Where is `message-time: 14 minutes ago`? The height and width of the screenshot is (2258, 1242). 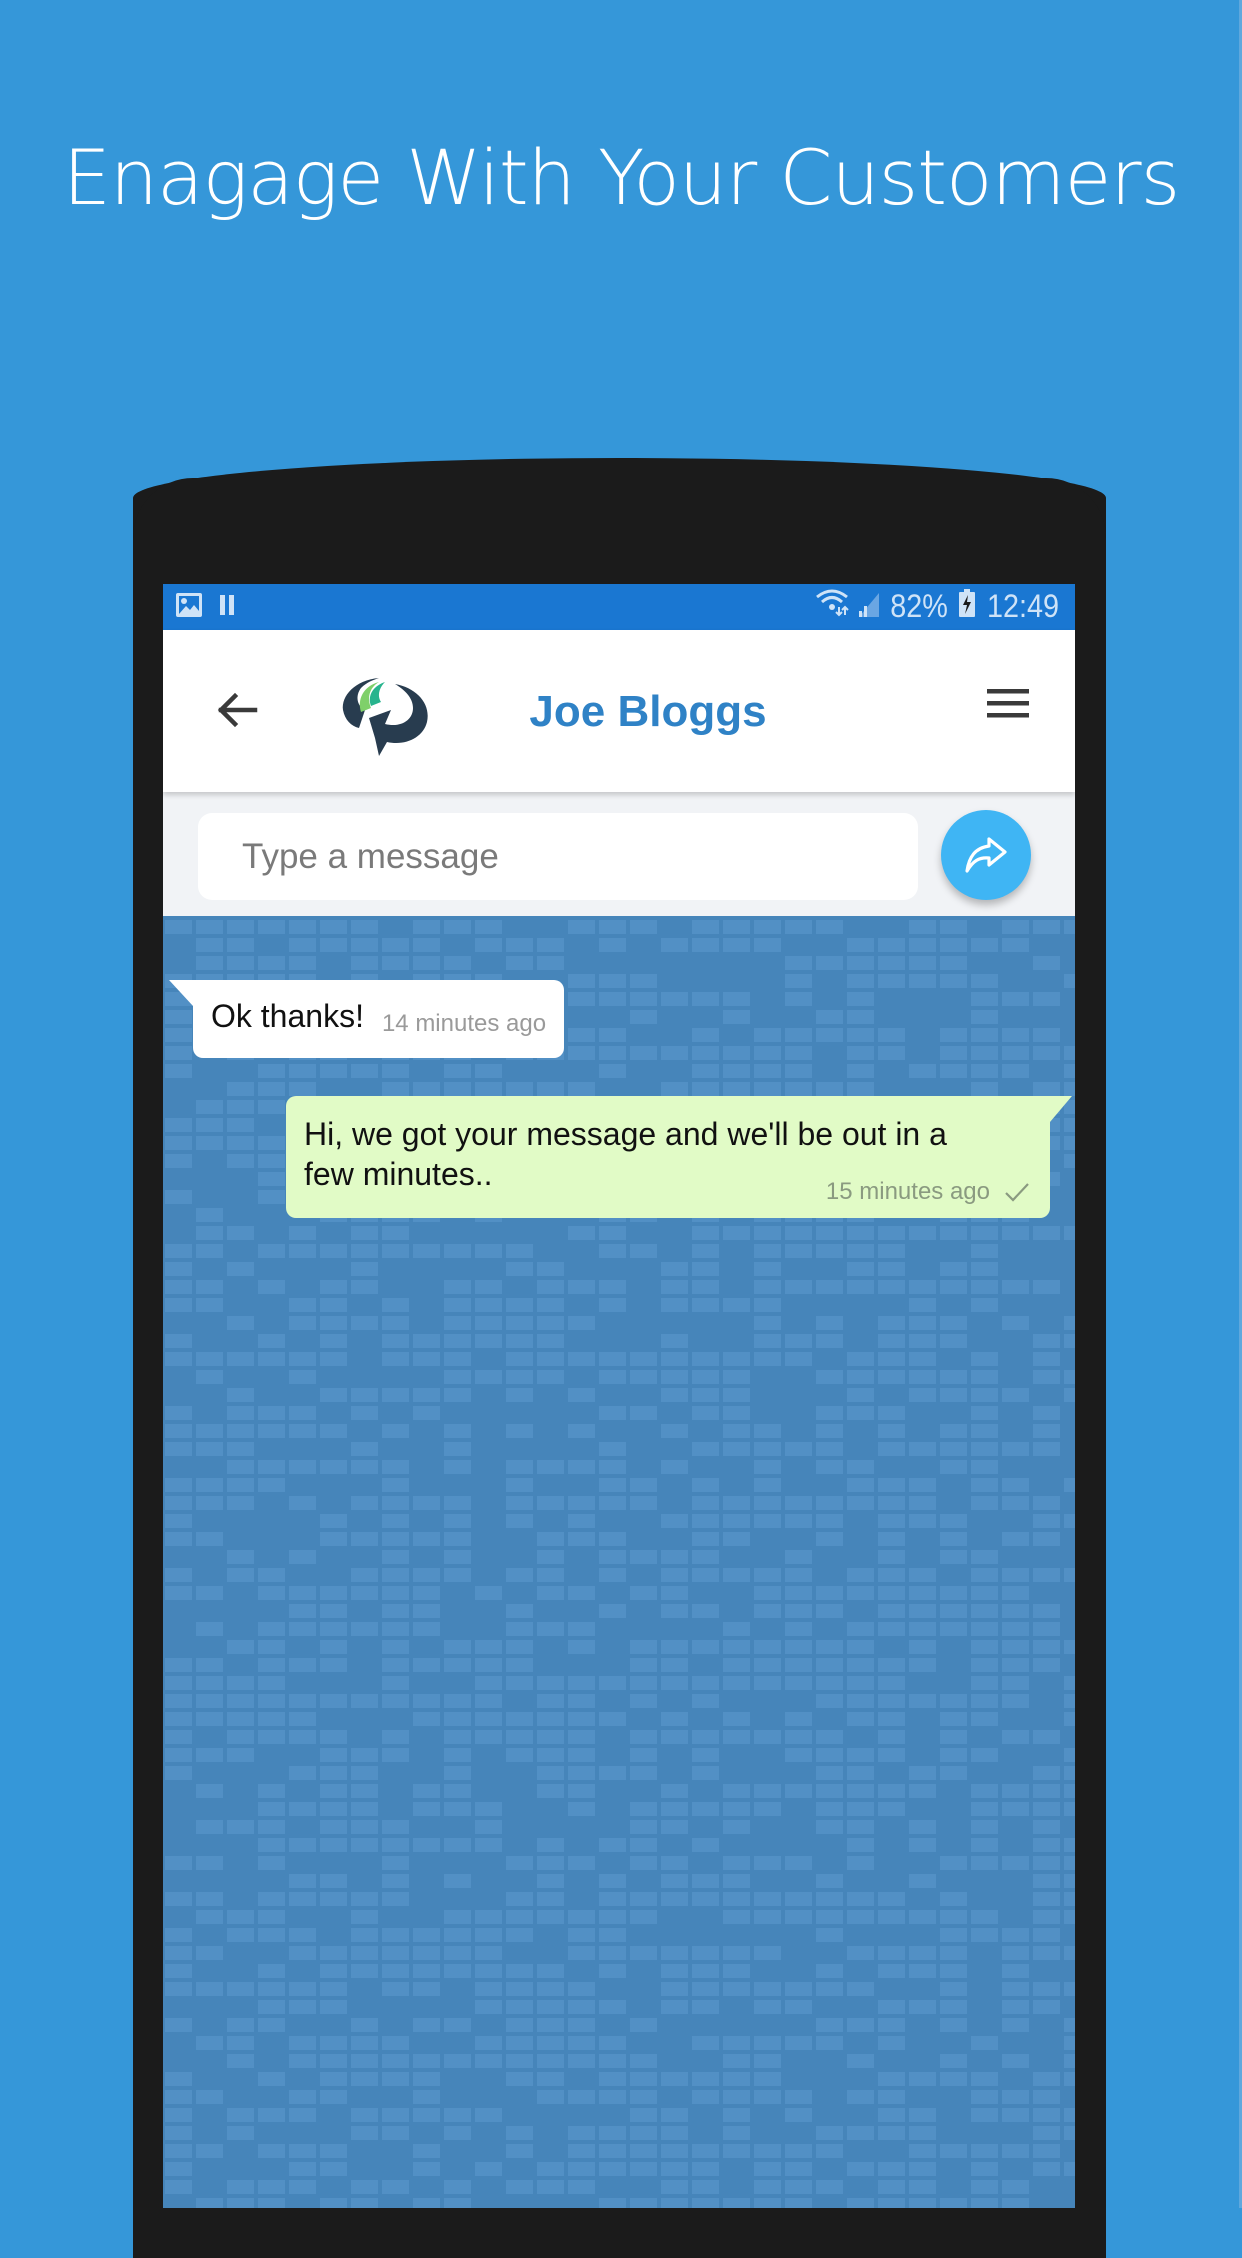 message-time: 14 minutes ago is located at coordinates (464, 1023).